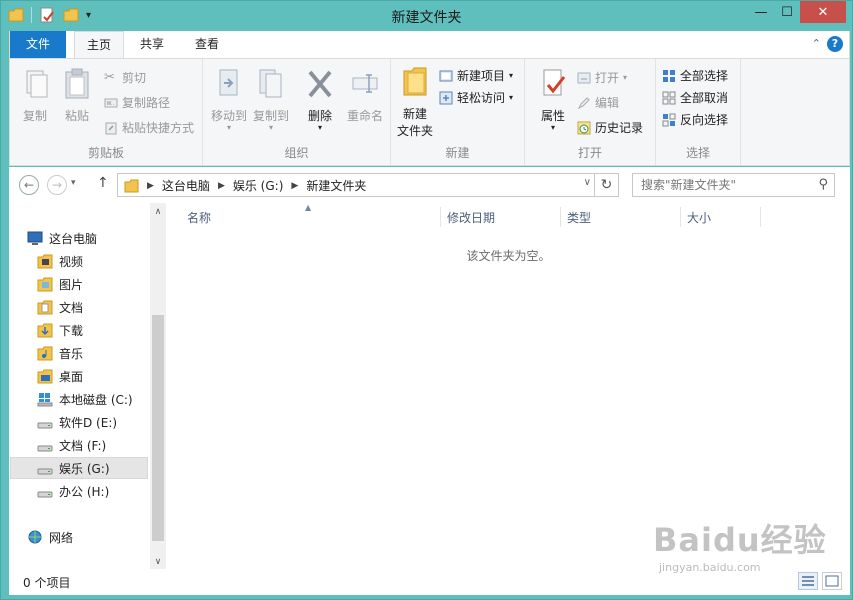 The height and width of the screenshot is (600, 853). I want to click on history-button: 历史记录, so click(610, 127).